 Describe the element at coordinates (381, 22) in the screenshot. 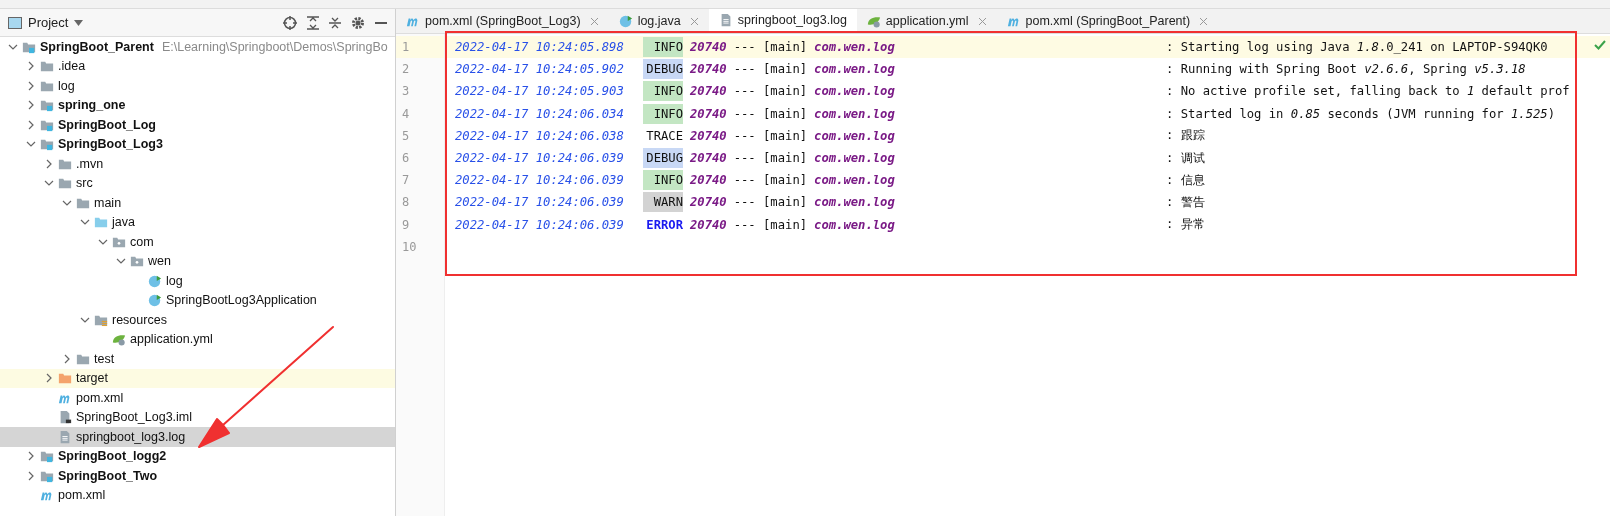

I see `minimize-icon` at that location.